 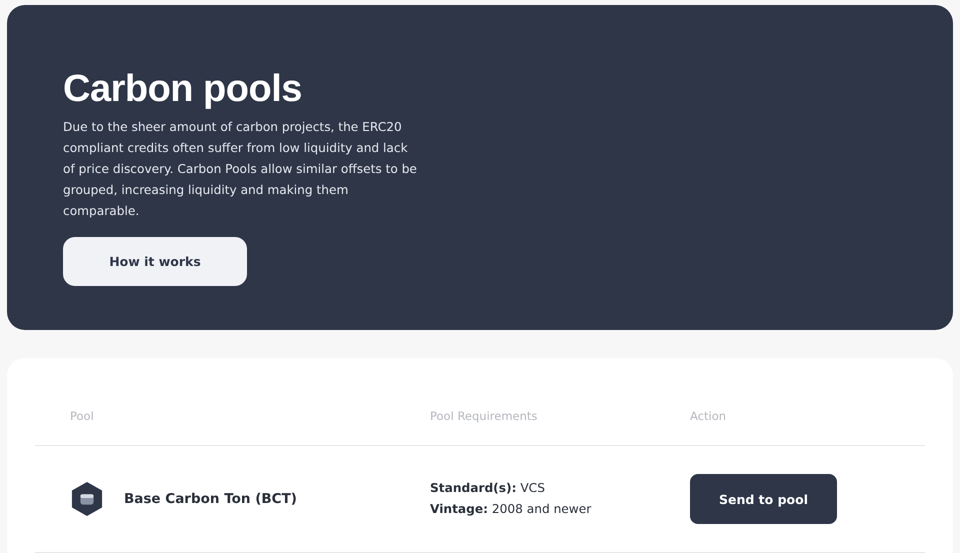 What do you see at coordinates (763, 499) in the screenshot?
I see `send-to-pool-button: Send to pool` at bounding box center [763, 499].